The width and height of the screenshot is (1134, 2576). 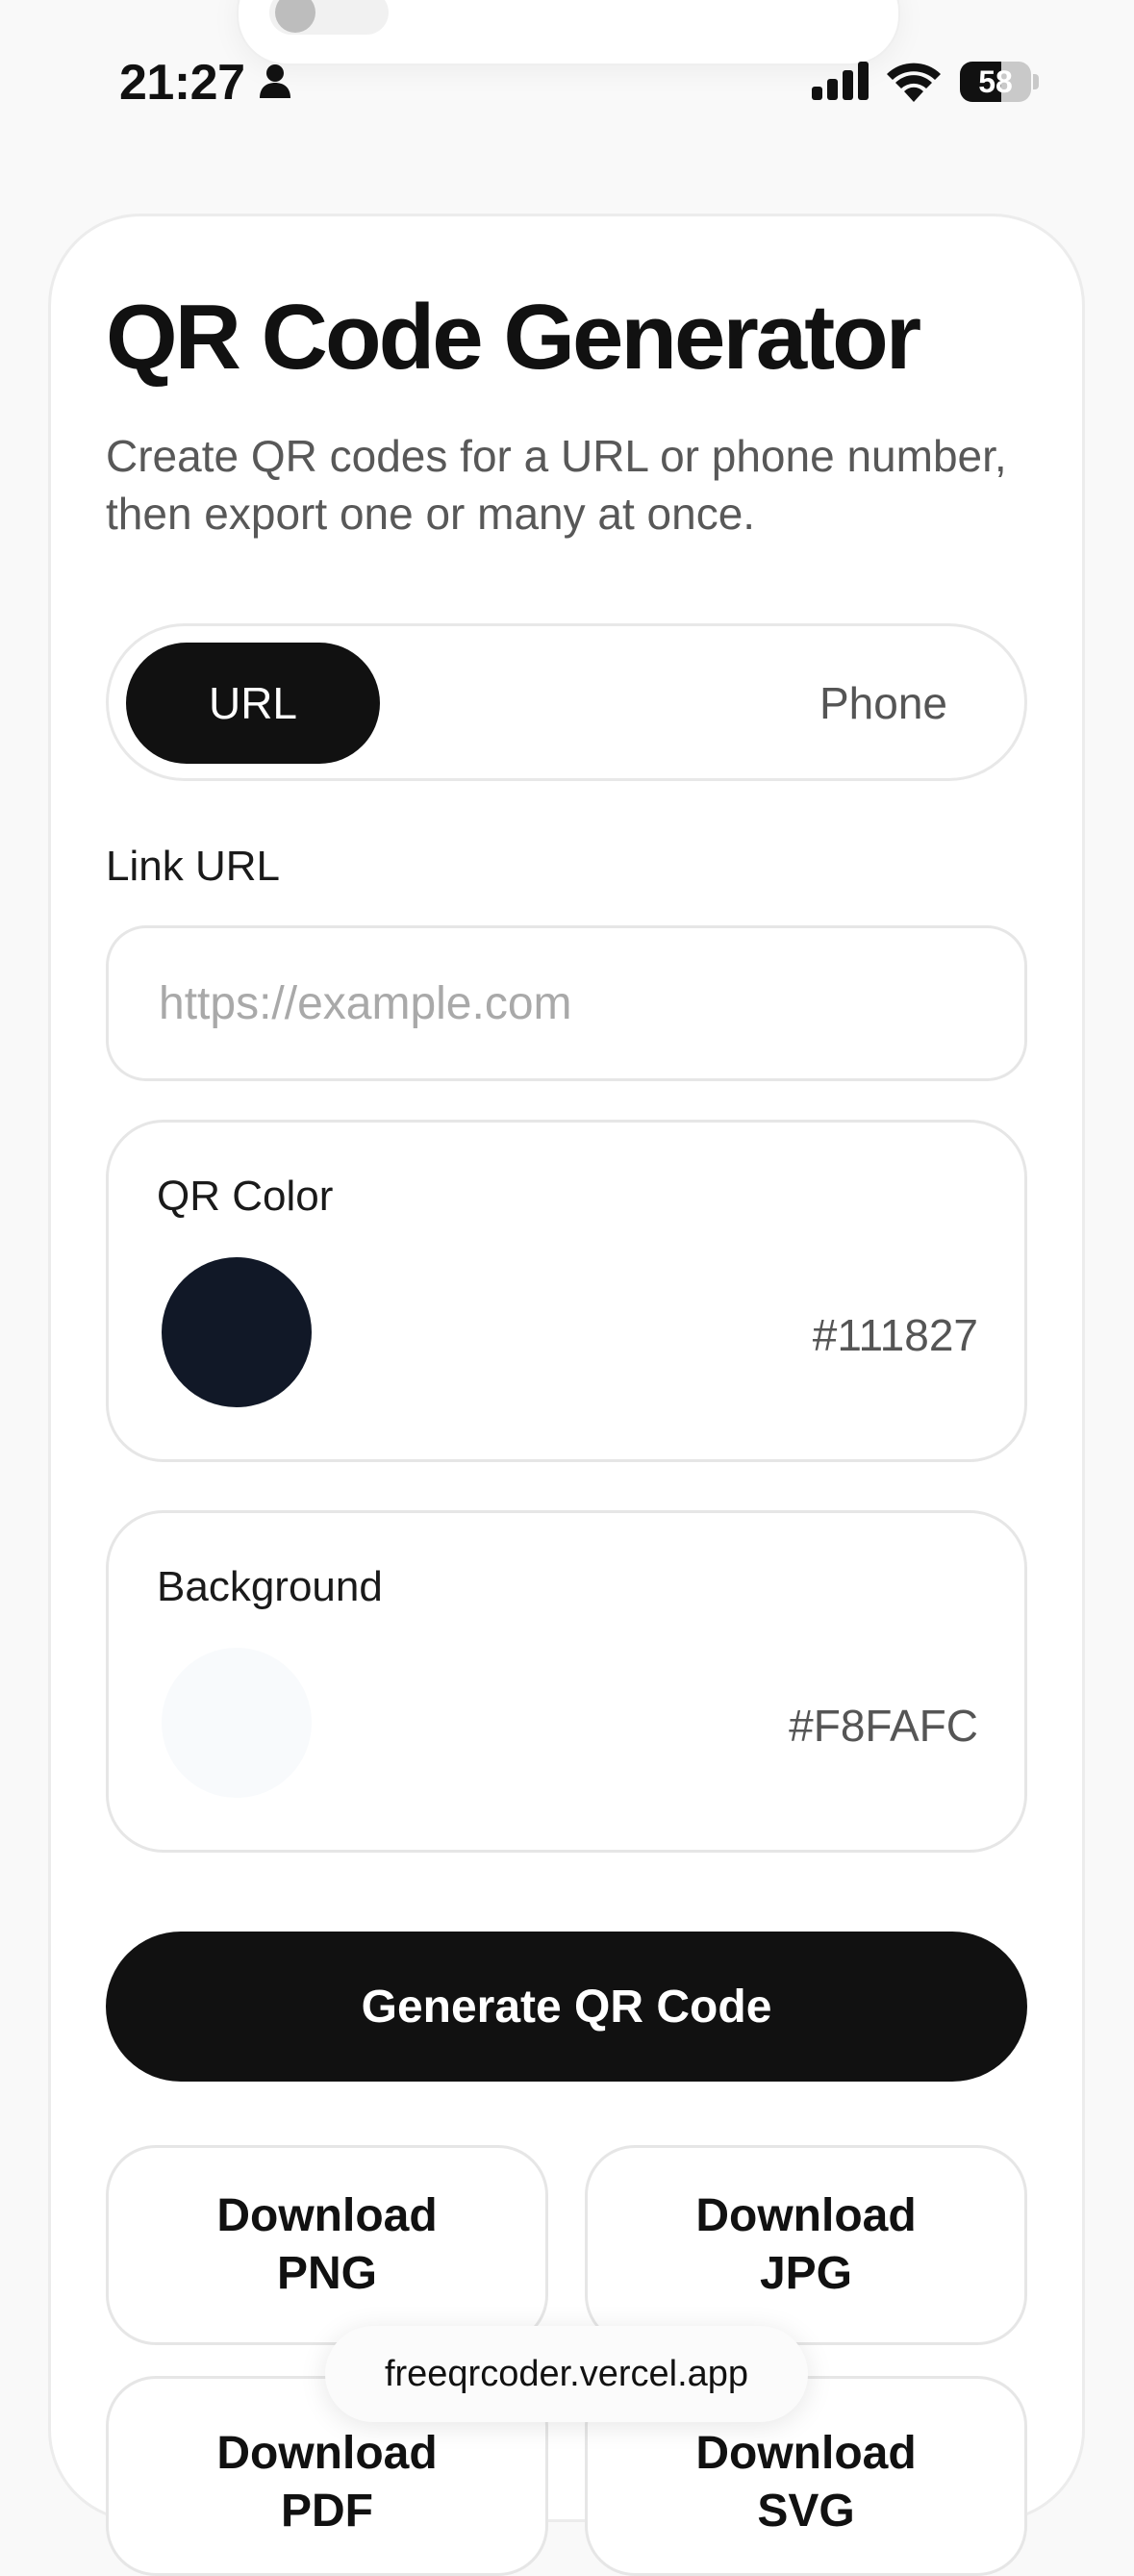 I want to click on background-color-swatch, so click(x=237, y=1723).